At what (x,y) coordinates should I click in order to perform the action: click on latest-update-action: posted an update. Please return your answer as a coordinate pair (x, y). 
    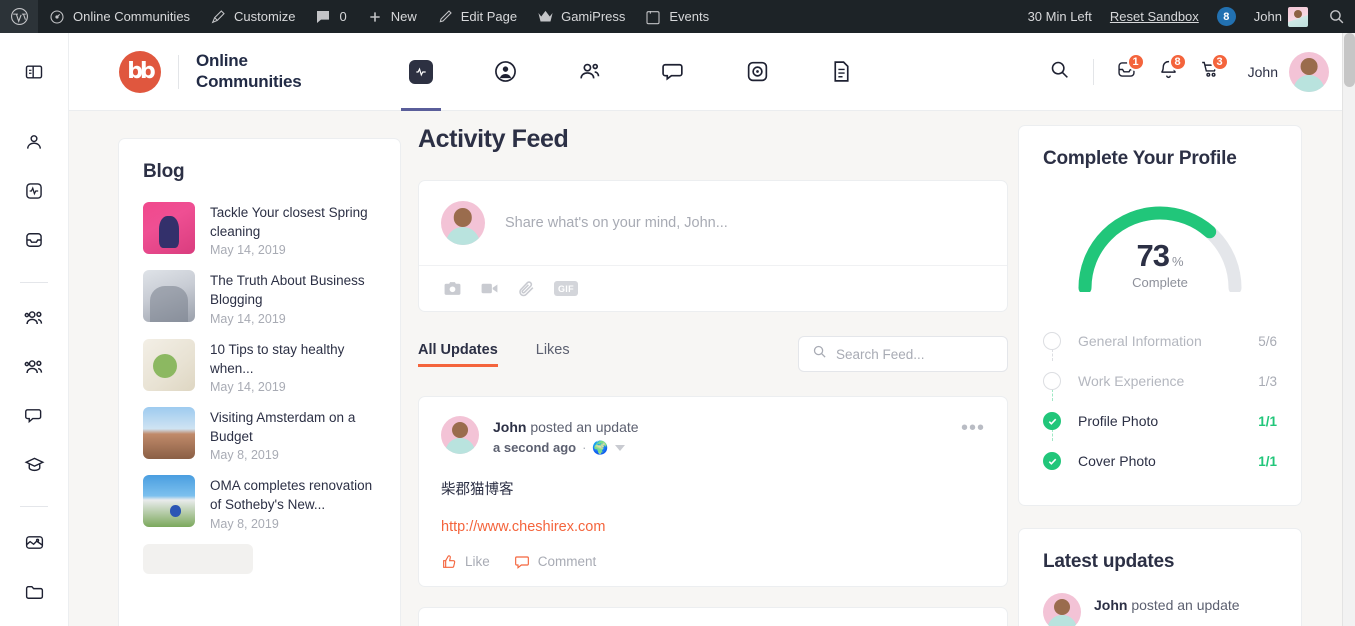
    Looking at the image, I should click on (1185, 605).